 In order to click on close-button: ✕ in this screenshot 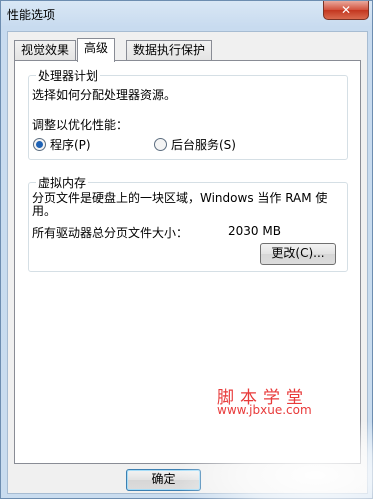, I will do `click(346, 10)`.